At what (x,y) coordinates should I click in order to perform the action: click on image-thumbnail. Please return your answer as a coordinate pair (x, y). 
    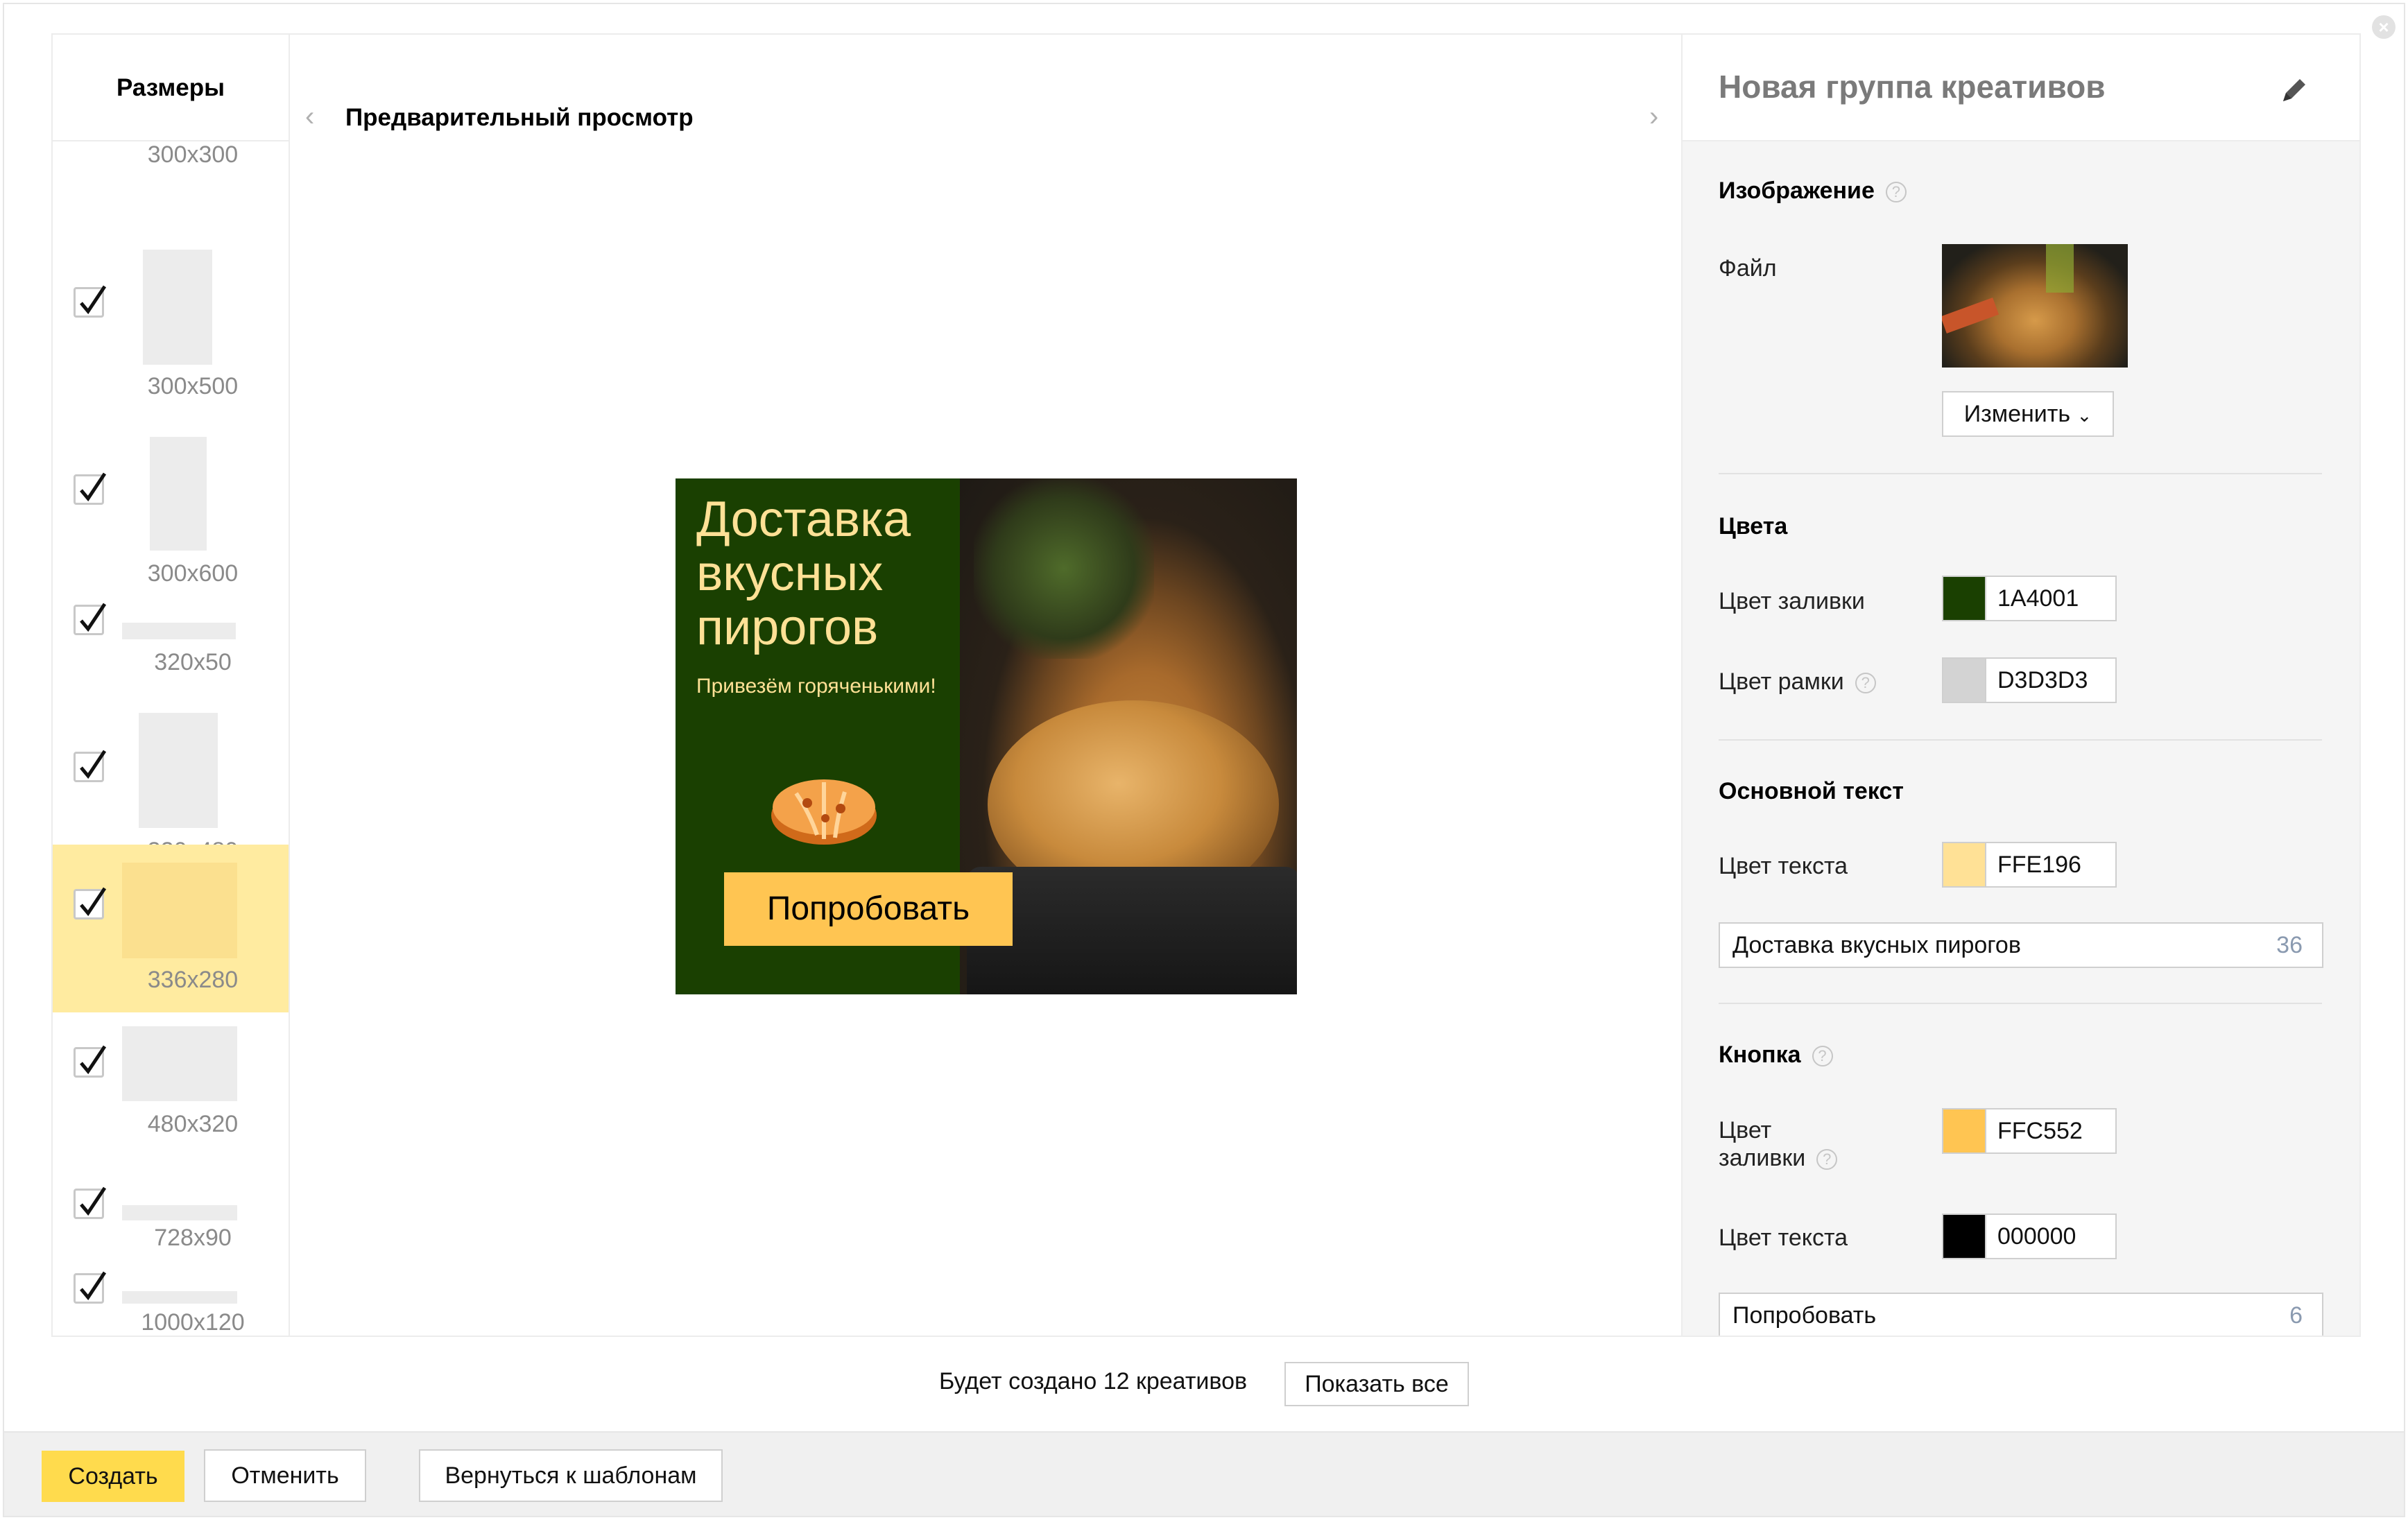
    Looking at the image, I should click on (2035, 306).